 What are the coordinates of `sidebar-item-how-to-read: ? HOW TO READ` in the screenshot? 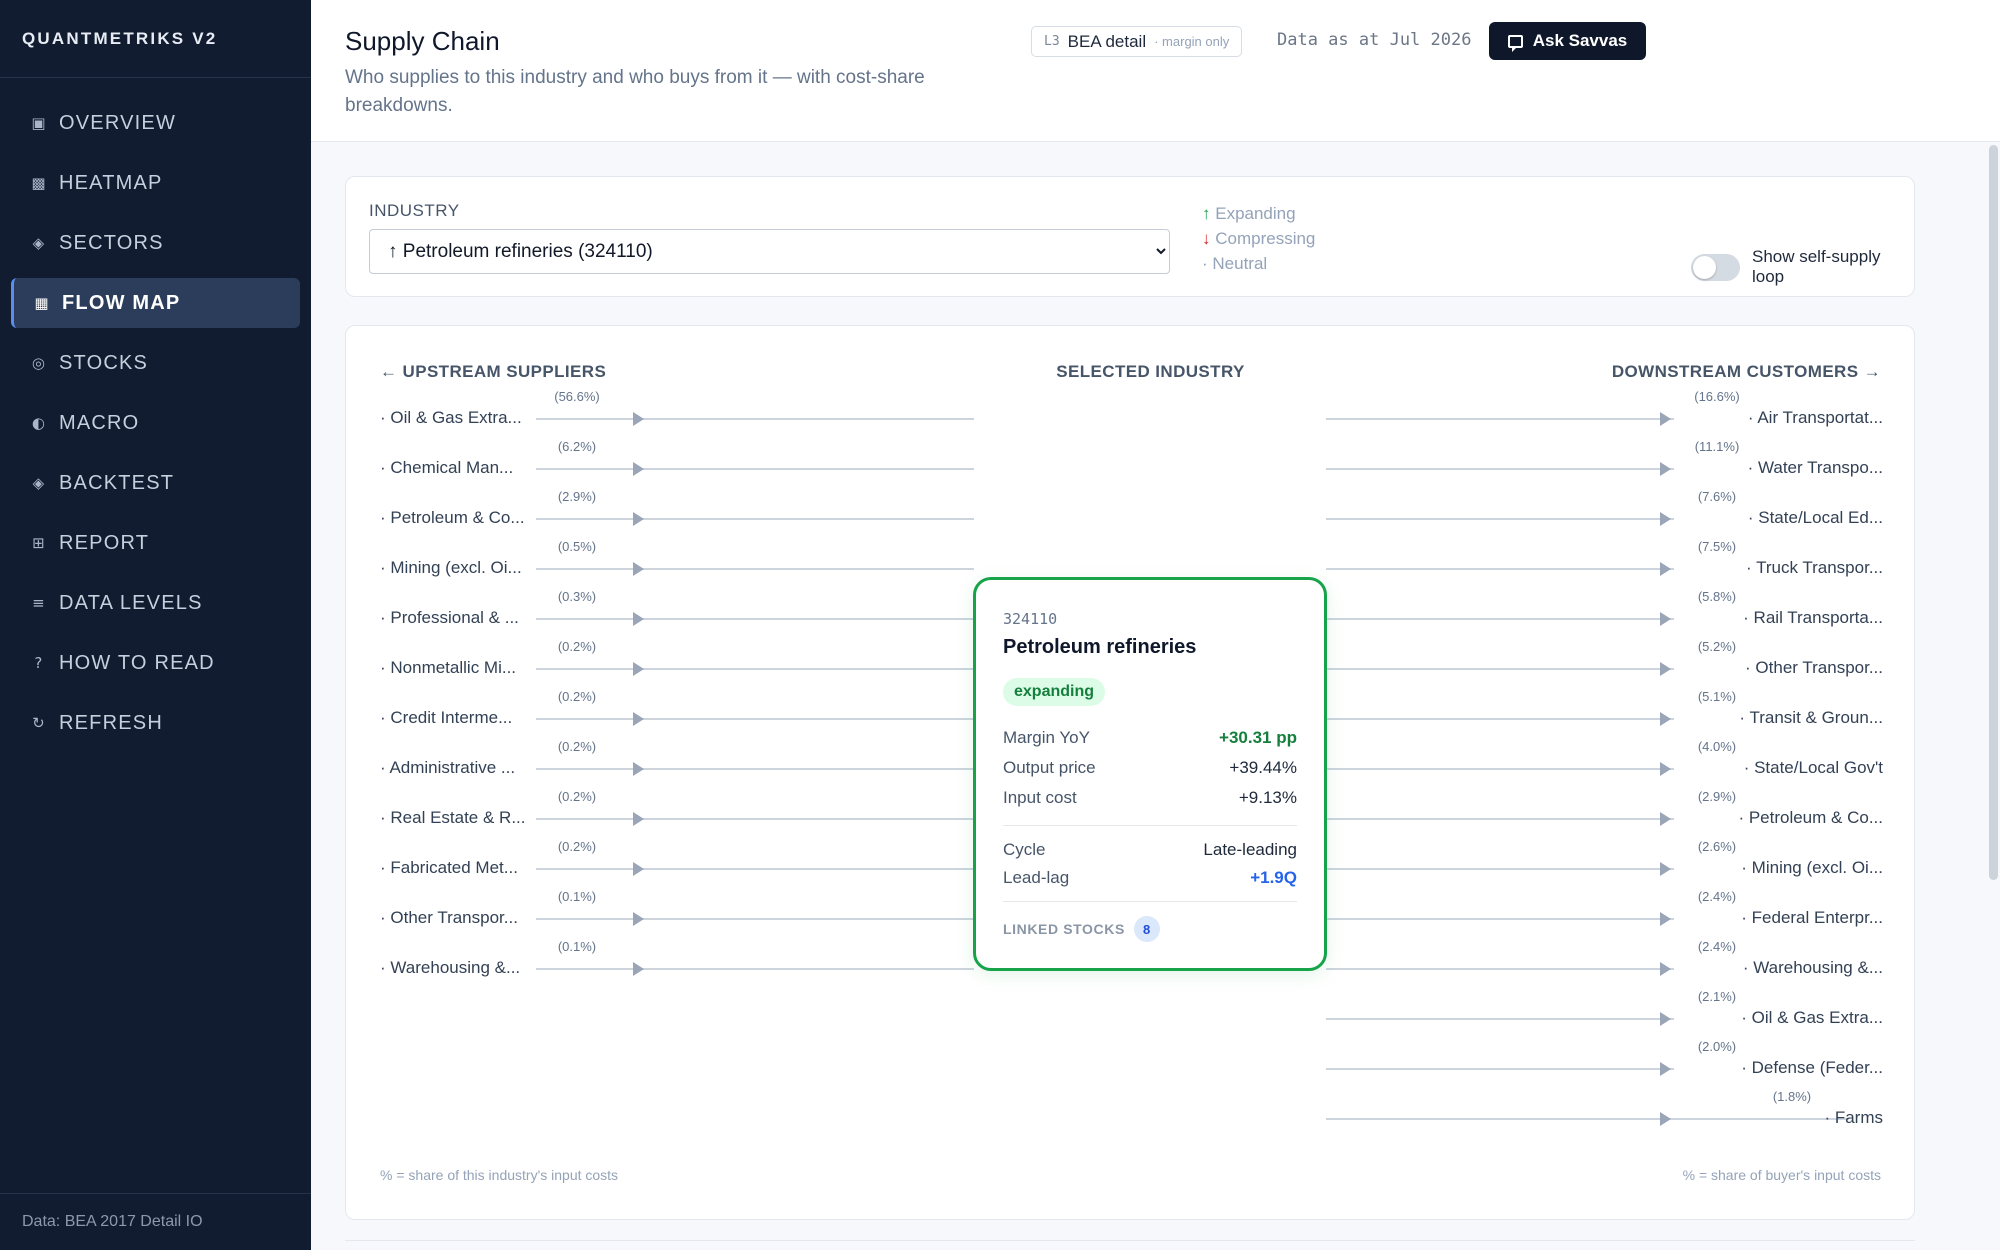 It's located at (155, 663).